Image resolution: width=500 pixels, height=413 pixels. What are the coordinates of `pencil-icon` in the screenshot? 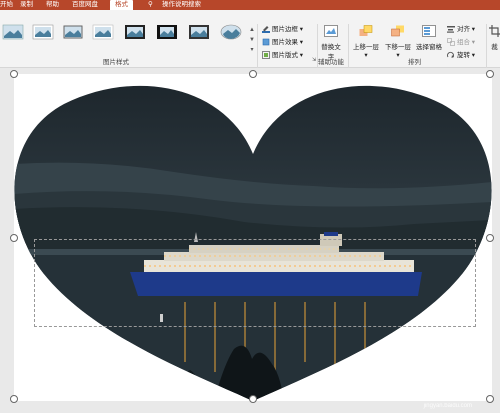 It's located at (266, 29).